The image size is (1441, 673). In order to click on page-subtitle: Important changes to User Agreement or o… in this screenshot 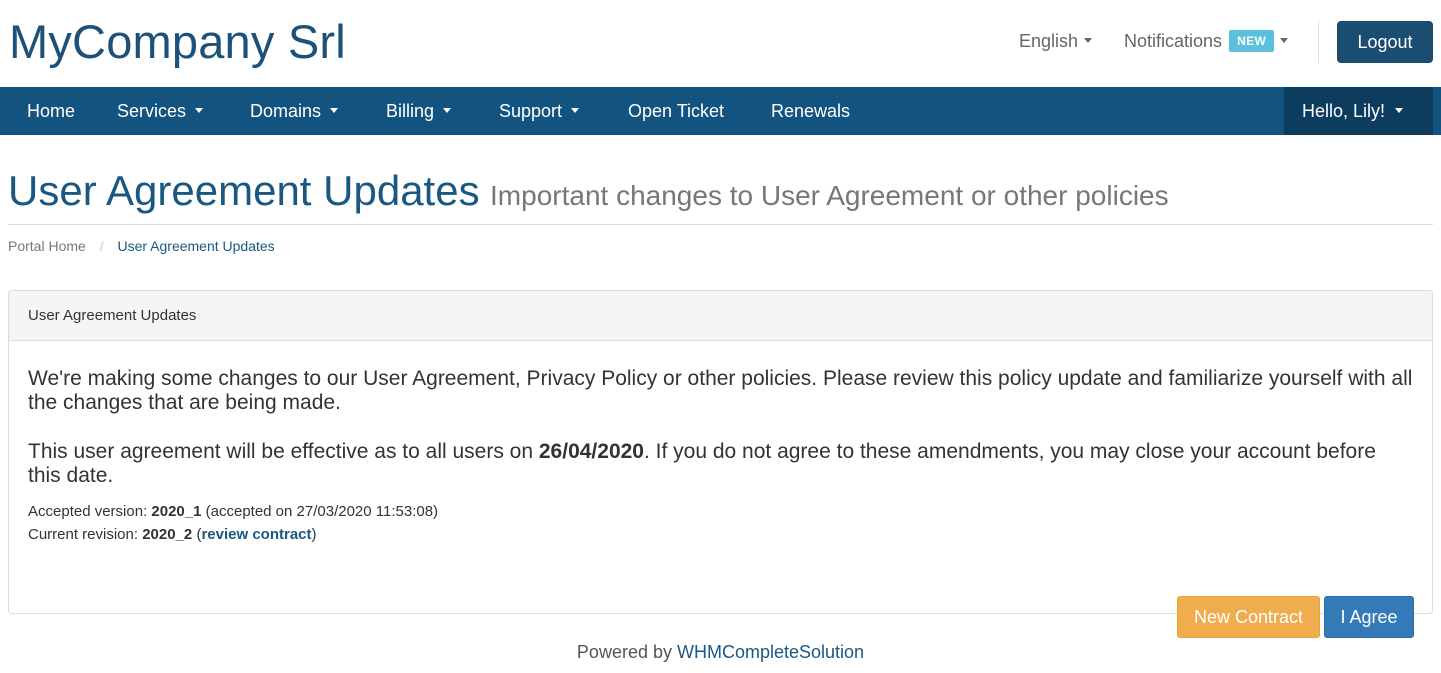, I will do `click(829, 195)`.